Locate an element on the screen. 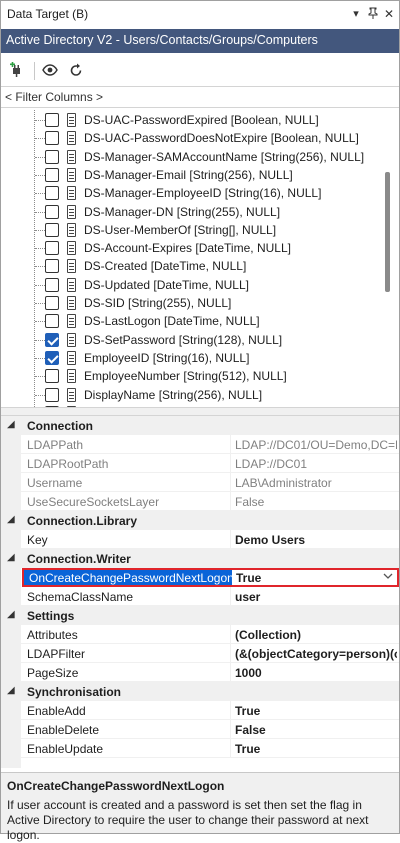 This screenshot has height=843, width=400. refresh-button is located at coordinates (76, 71).